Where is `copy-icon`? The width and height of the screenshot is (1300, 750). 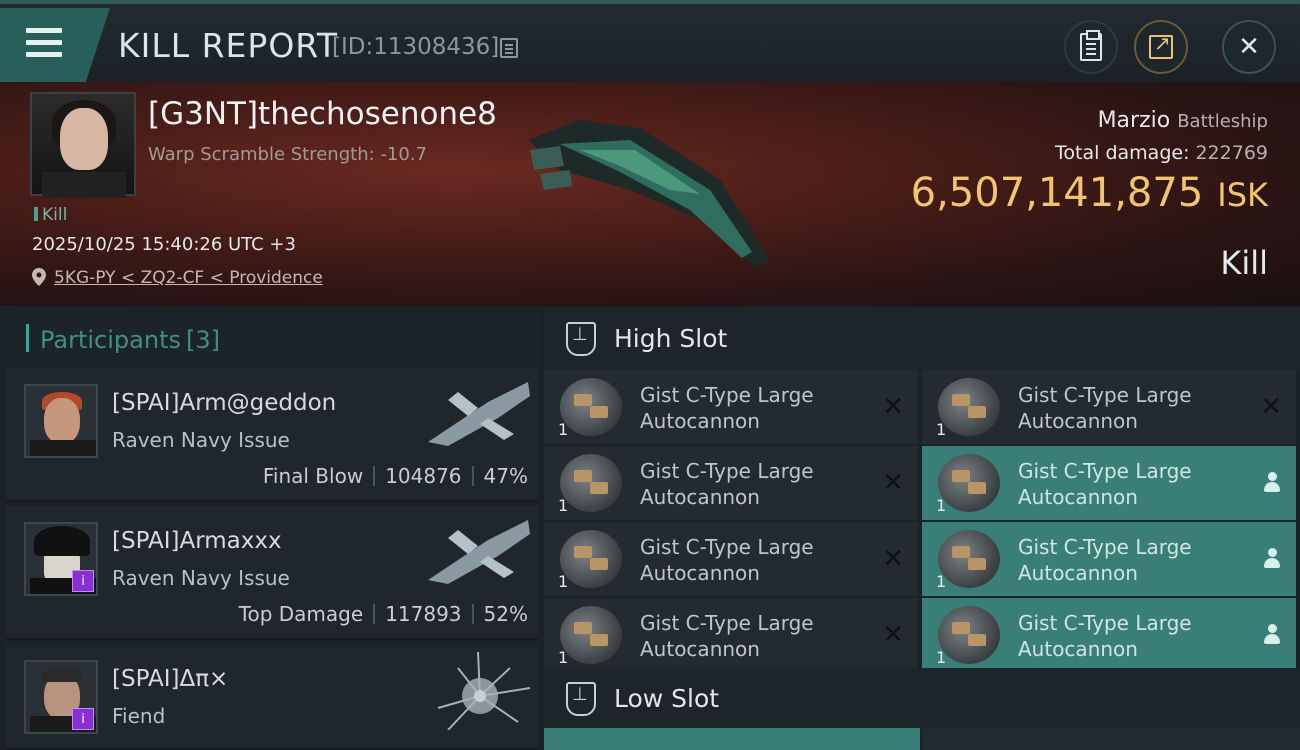
copy-icon is located at coordinates (509, 48).